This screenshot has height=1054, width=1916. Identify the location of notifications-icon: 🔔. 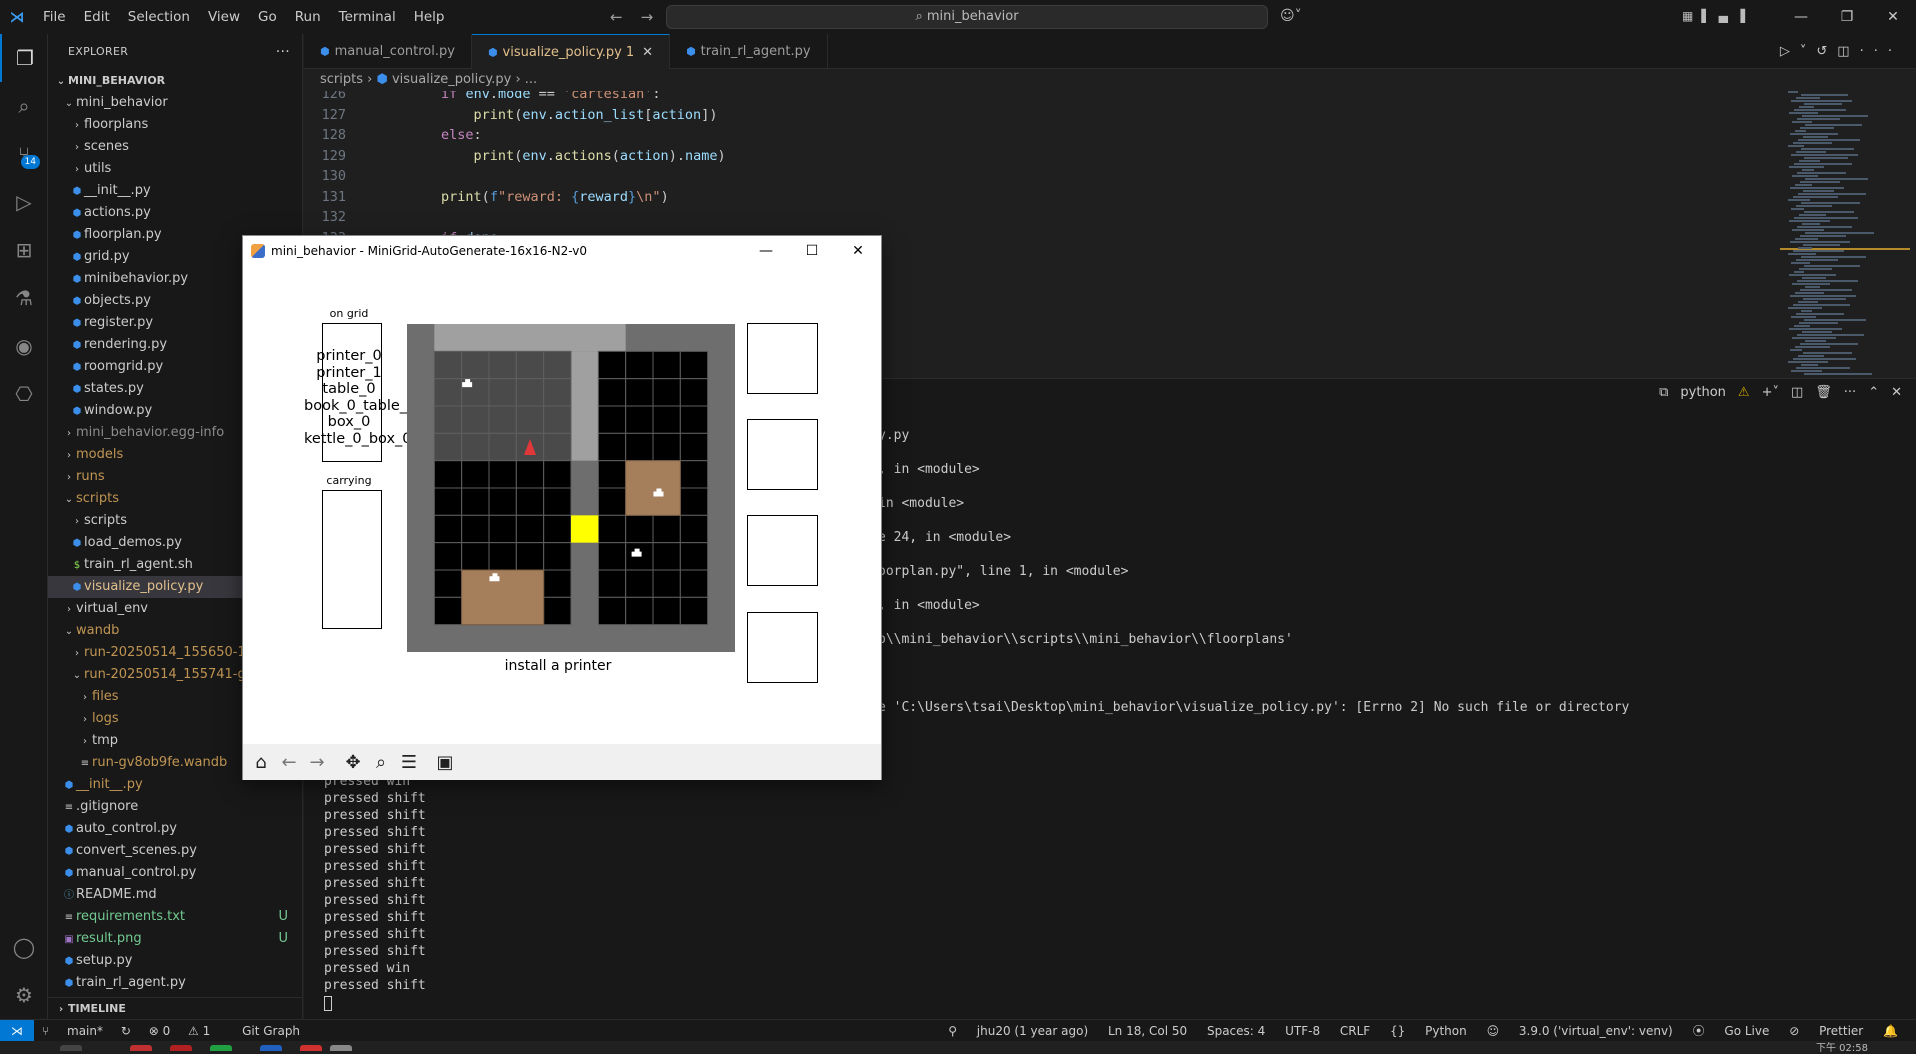
(1890, 1031).